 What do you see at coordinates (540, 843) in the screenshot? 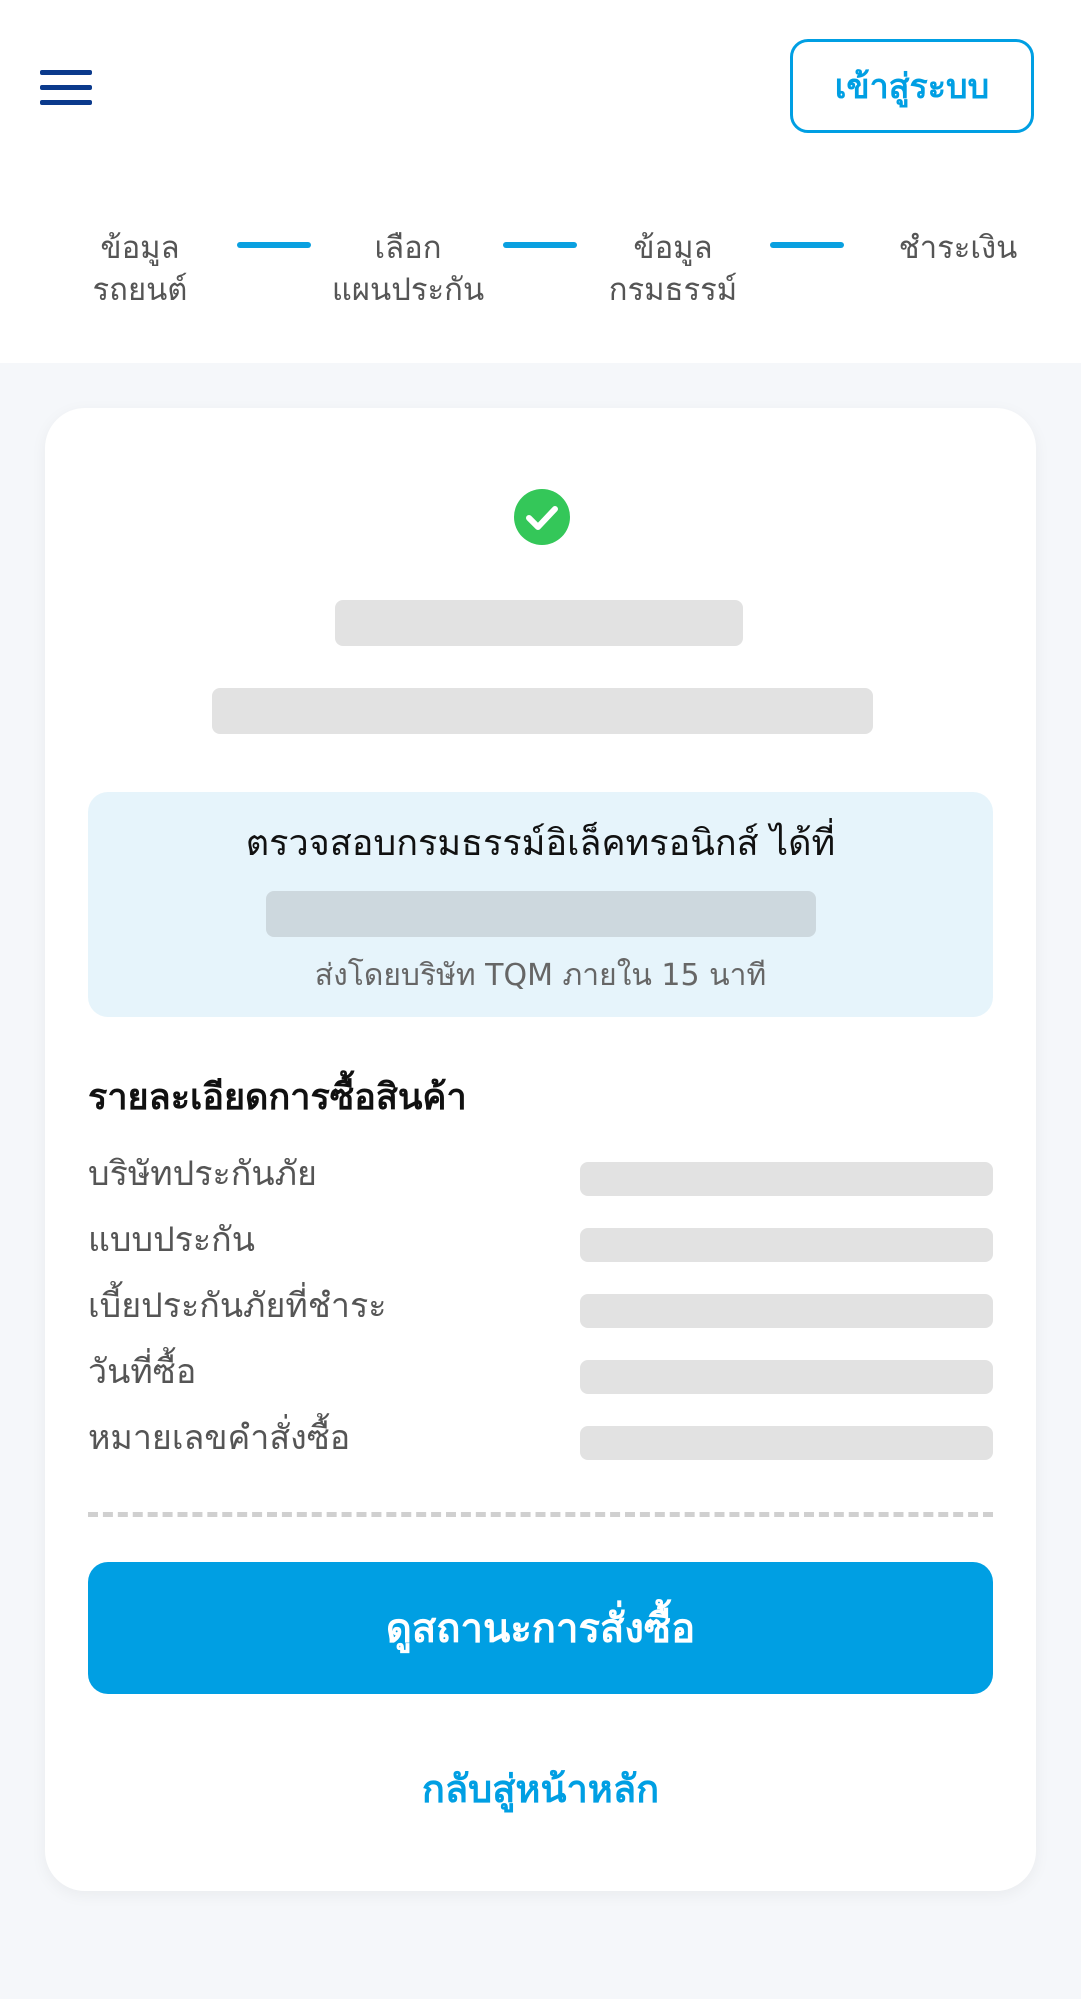
I see `e-policy-title: ตรวจสอบกรมธรรม์อิเล็คทรอนิกส์ ได้ที่` at bounding box center [540, 843].